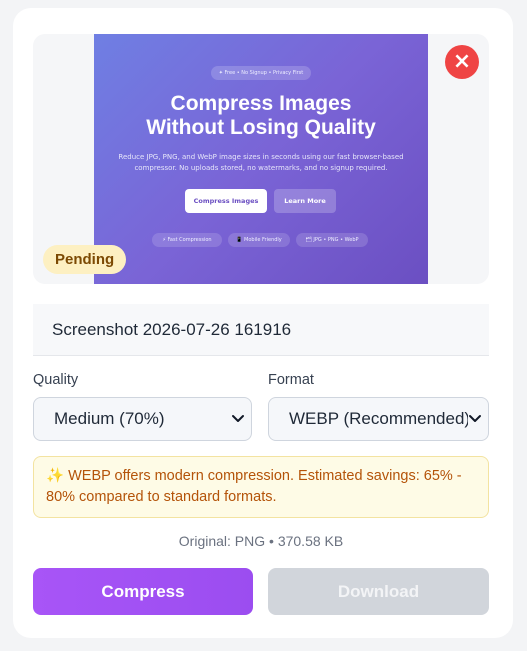  What do you see at coordinates (261, 73) in the screenshot?
I see `thumbnail-badge: ✦ Free • No Signup • Privacy First` at bounding box center [261, 73].